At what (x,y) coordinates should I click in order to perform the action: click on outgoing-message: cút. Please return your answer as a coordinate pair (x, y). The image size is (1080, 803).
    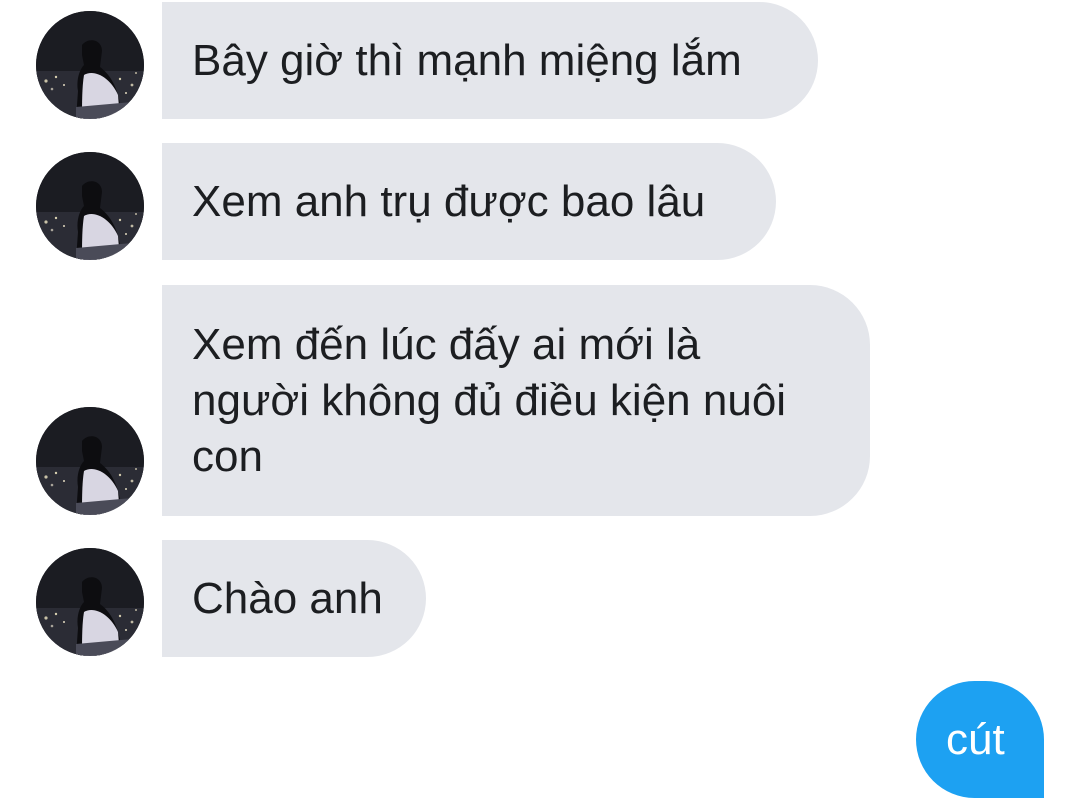
    Looking at the image, I should click on (980, 739).